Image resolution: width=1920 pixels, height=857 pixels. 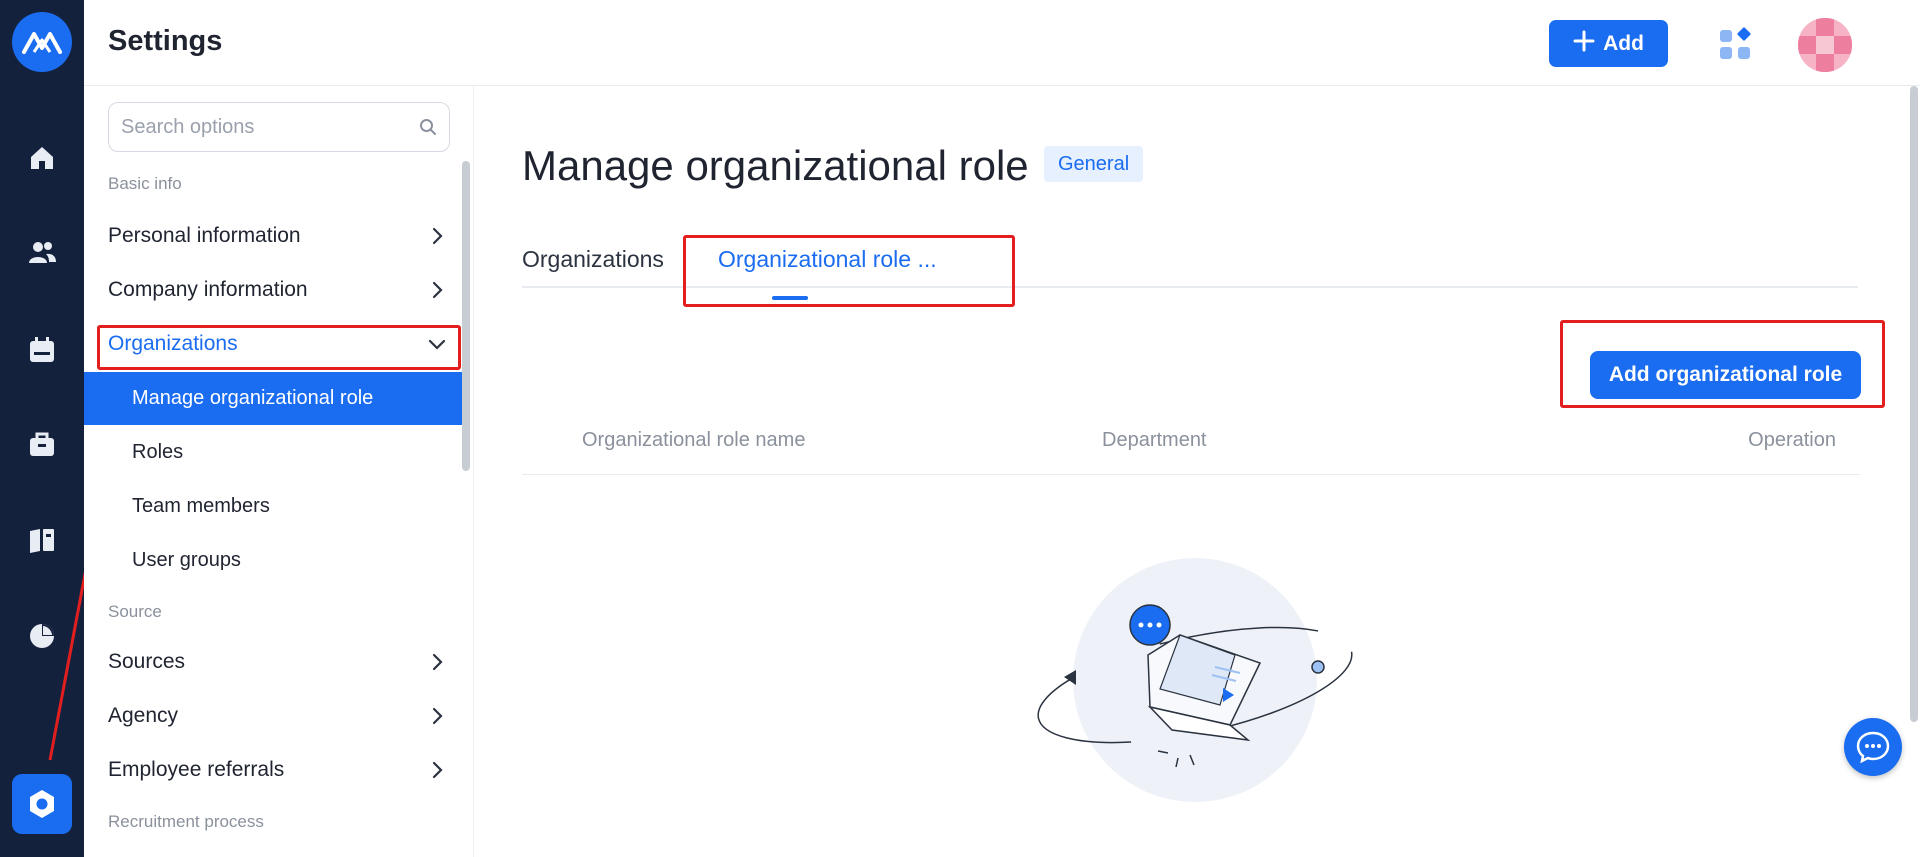 I want to click on top-header: Settings Add, so click(x=1002, y=43).